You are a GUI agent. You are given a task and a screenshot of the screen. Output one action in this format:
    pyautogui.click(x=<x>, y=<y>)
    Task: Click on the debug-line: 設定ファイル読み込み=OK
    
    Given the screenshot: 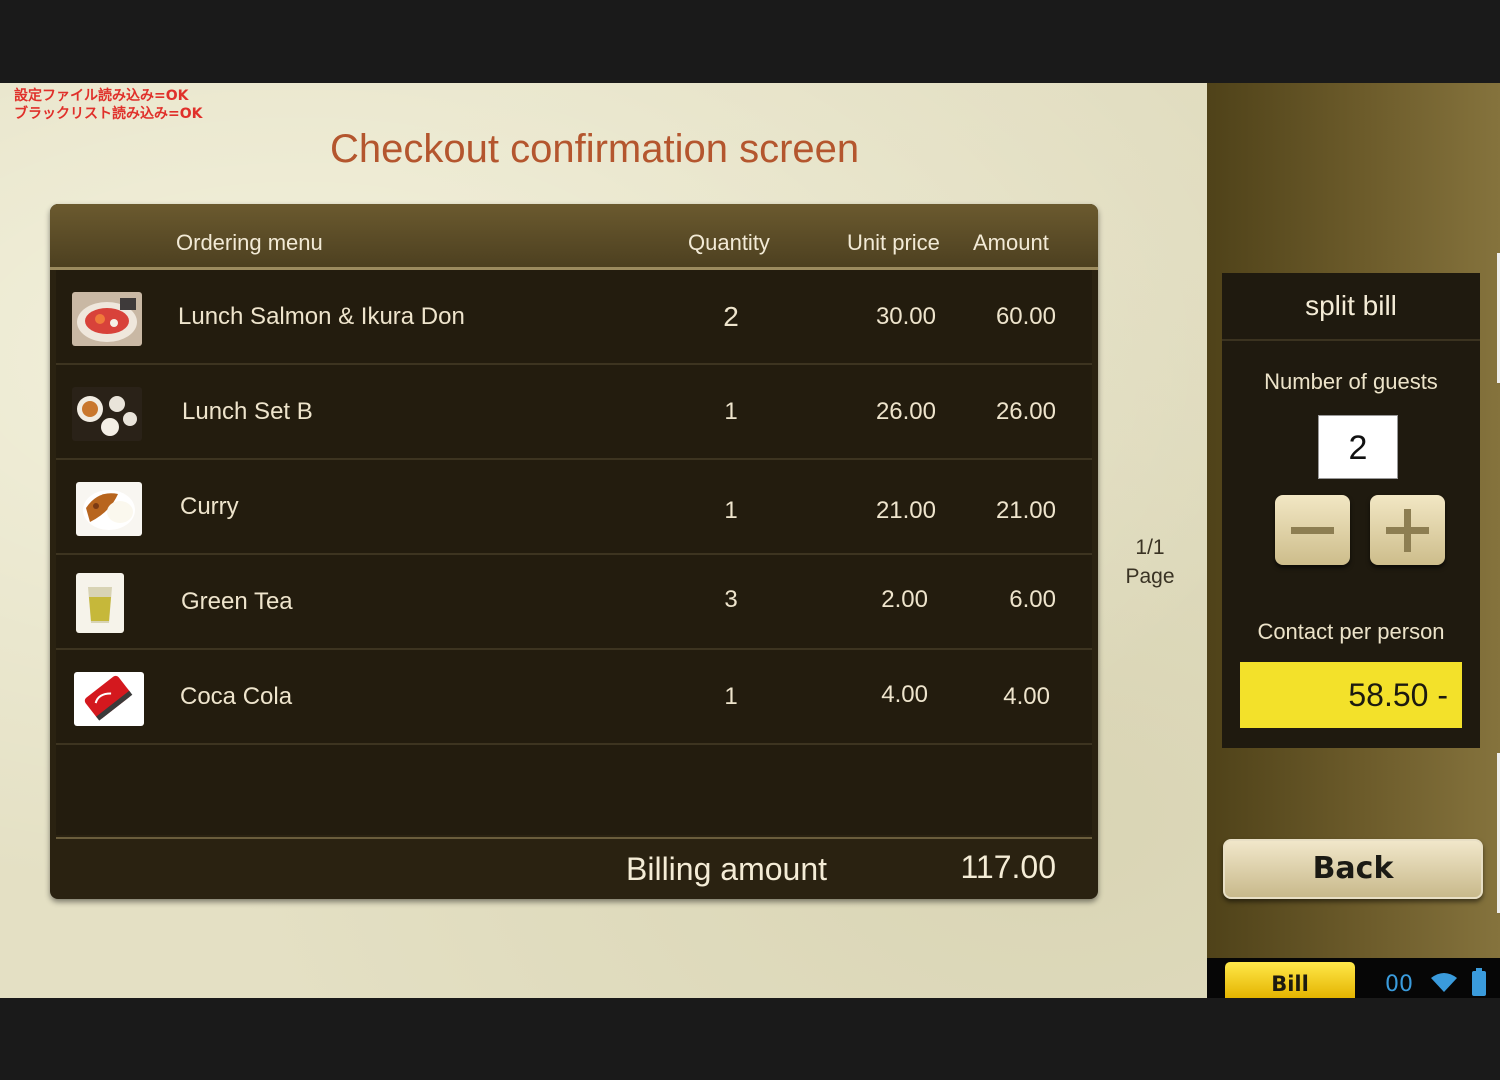 What is the action you would take?
    pyautogui.click(x=101, y=96)
    